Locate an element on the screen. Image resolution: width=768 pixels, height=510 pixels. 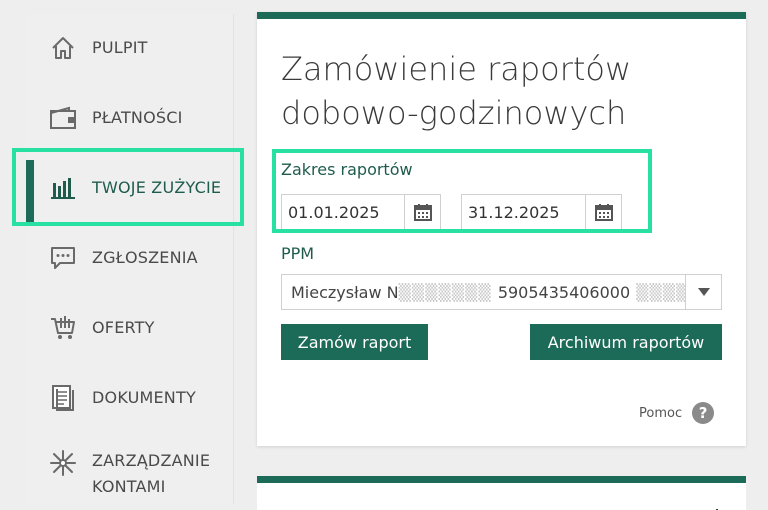
page-title: Zamówienie raportów dobowo-godzinowych is located at coordinates (501, 91).